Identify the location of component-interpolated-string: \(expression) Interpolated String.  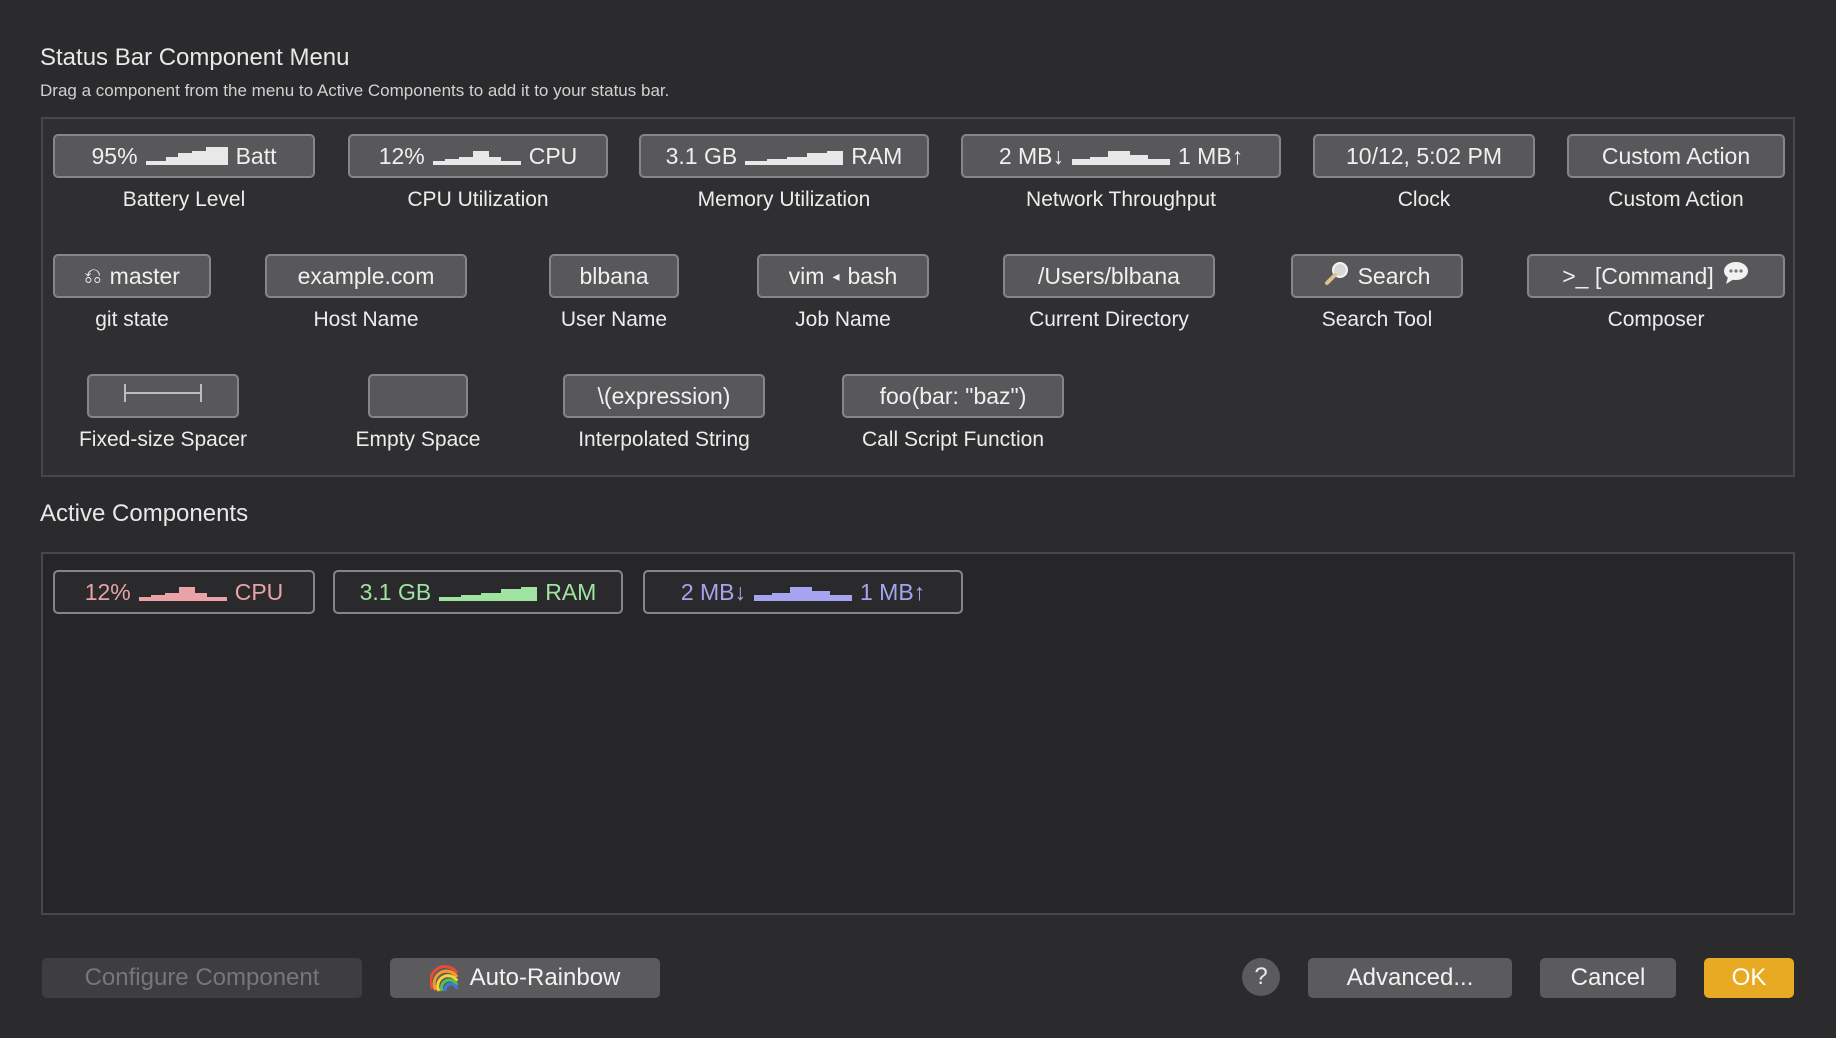
(664, 413).